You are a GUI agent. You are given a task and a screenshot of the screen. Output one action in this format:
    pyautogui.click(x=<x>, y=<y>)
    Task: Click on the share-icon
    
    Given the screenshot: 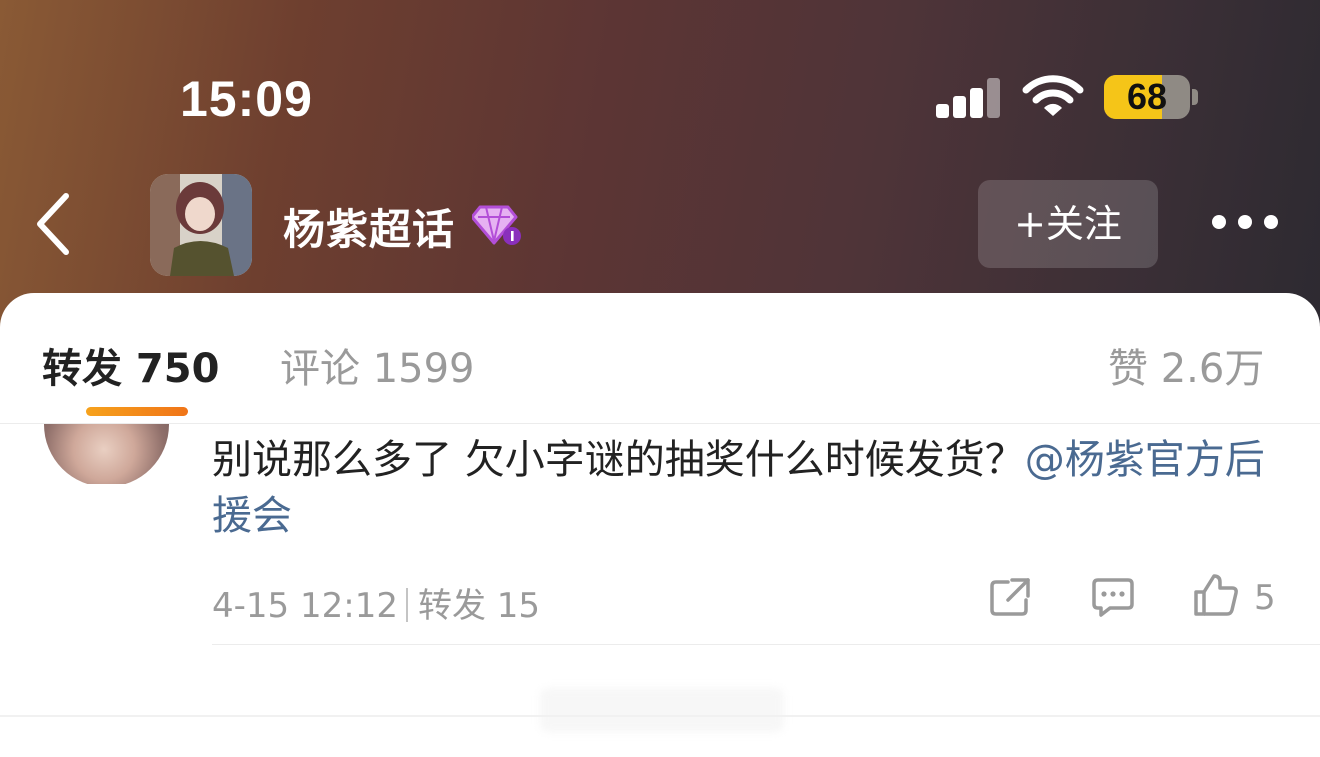 What is the action you would take?
    pyautogui.click(x=1011, y=597)
    